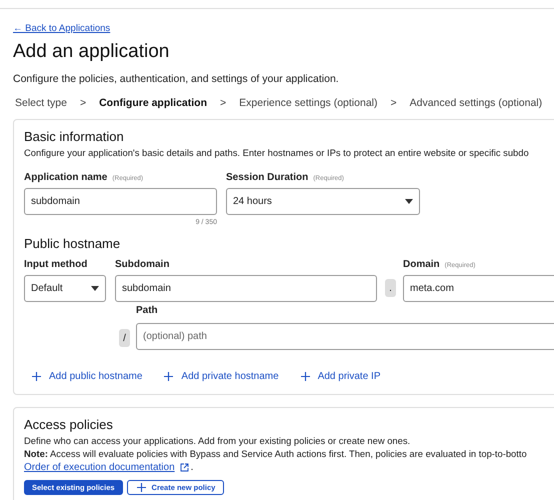  What do you see at coordinates (276, 453) in the screenshot?
I see `note-text: Note: Access will evaluate policies with Bypass and Service Auth actions first. Then, policies are evaluated in top-to-botto` at bounding box center [276, 453].